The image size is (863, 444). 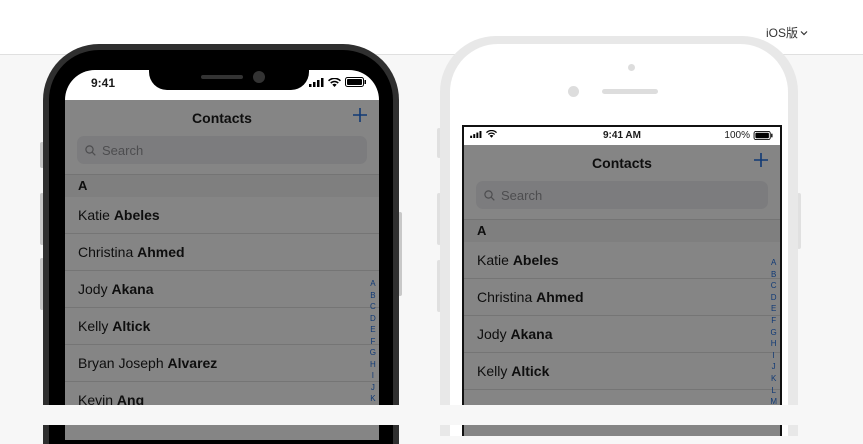 I want to click on notch, so click(x=229, y=80).